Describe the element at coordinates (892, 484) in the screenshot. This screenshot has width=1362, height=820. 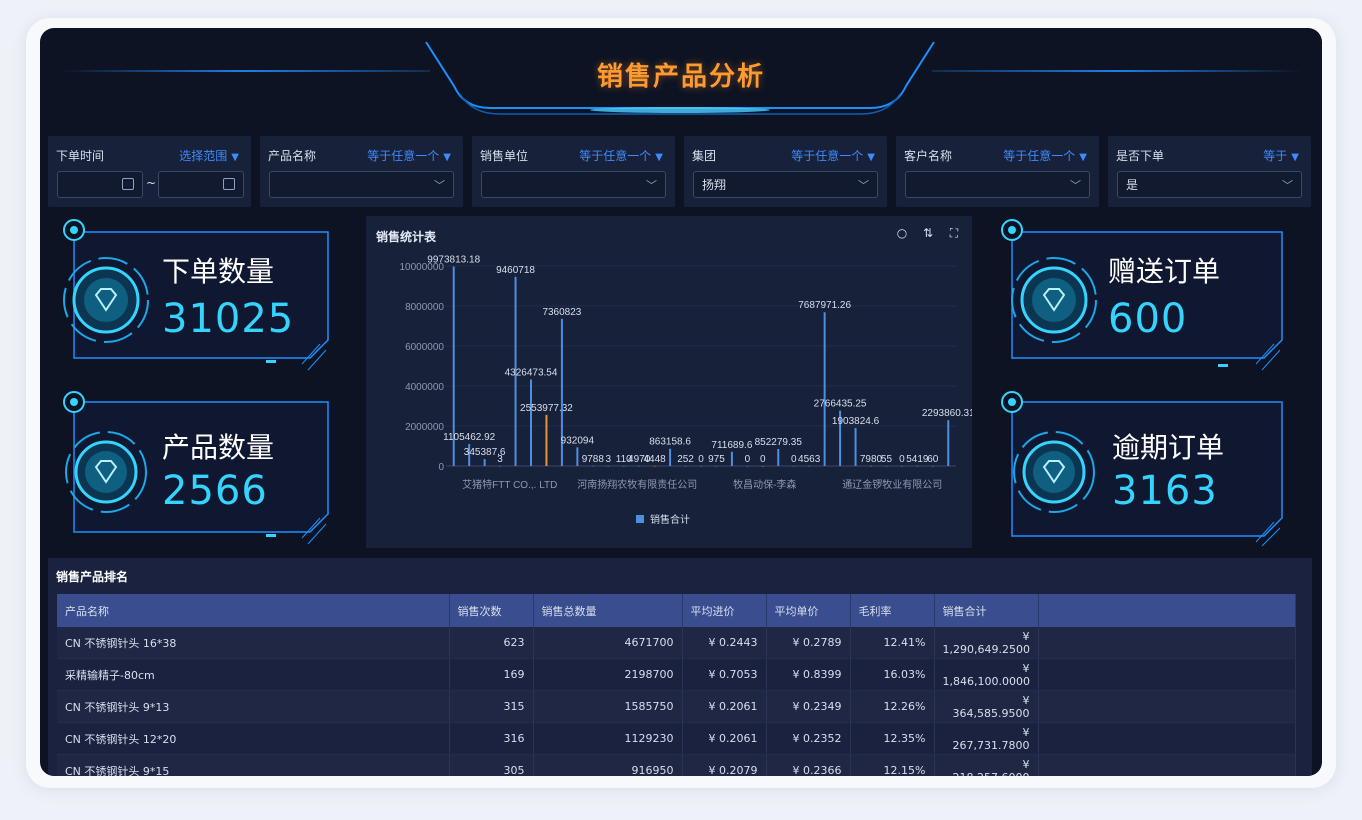
I see `x-tick-label: 通辽金锣牧业有限公司` at that location.